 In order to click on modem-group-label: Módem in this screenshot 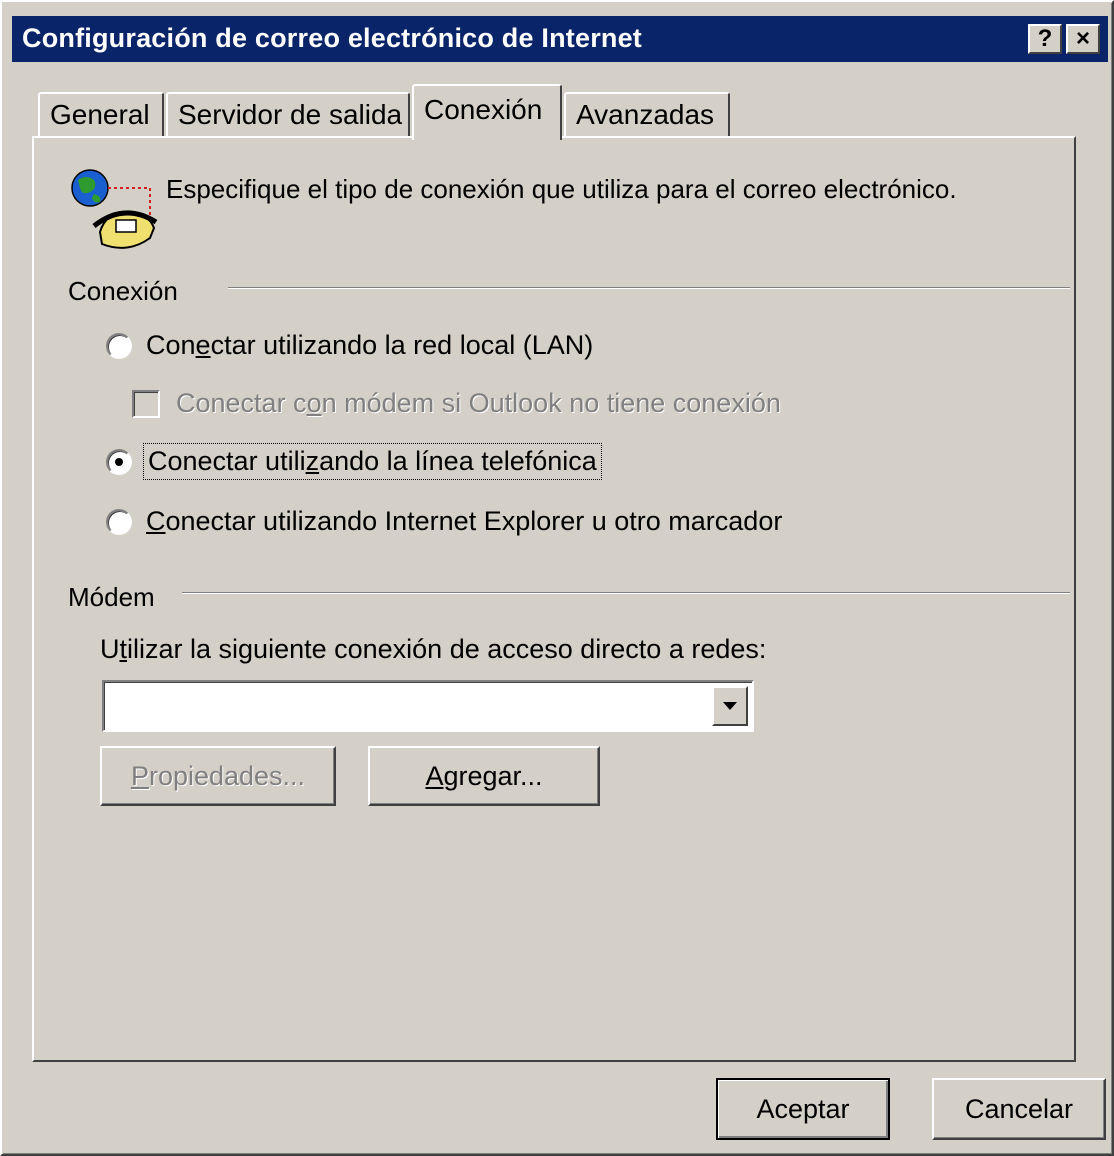, I will do `click(111, 597)`.